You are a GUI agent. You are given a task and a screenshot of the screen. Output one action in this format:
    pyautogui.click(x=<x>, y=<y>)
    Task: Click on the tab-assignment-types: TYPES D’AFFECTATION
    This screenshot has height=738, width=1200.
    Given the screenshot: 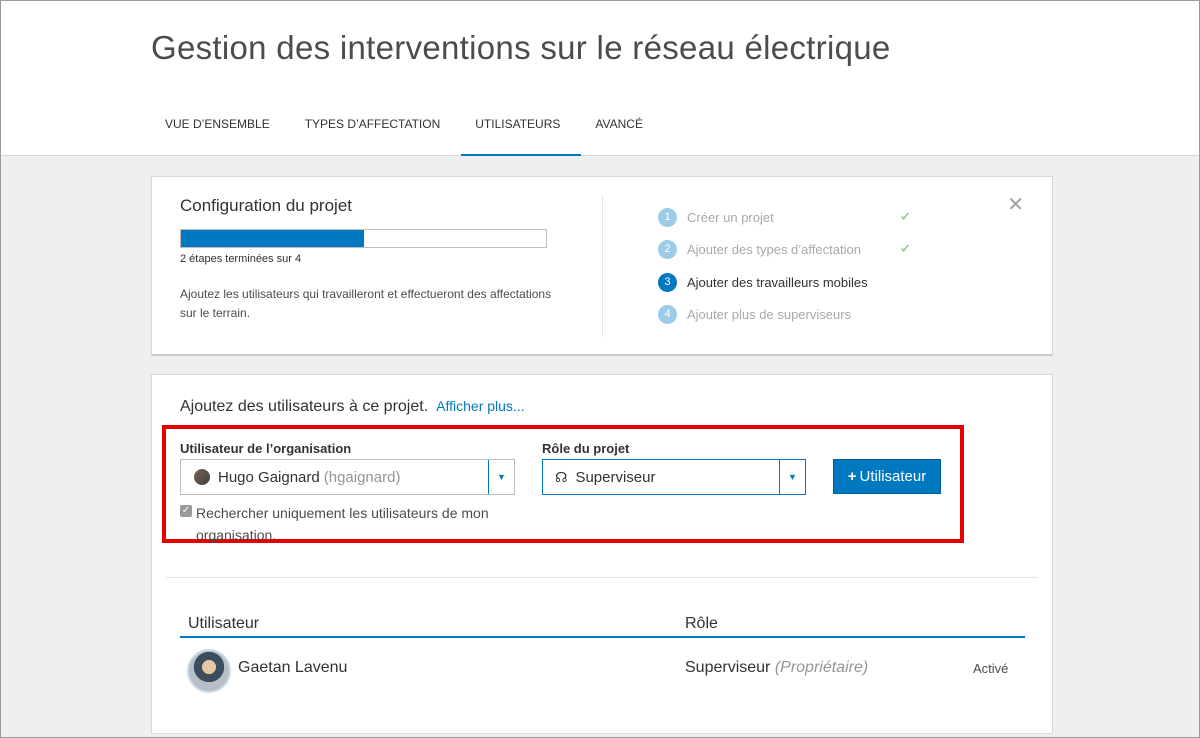 What is the action you would take?
    pyautogui.click(x=376, y=128)
    